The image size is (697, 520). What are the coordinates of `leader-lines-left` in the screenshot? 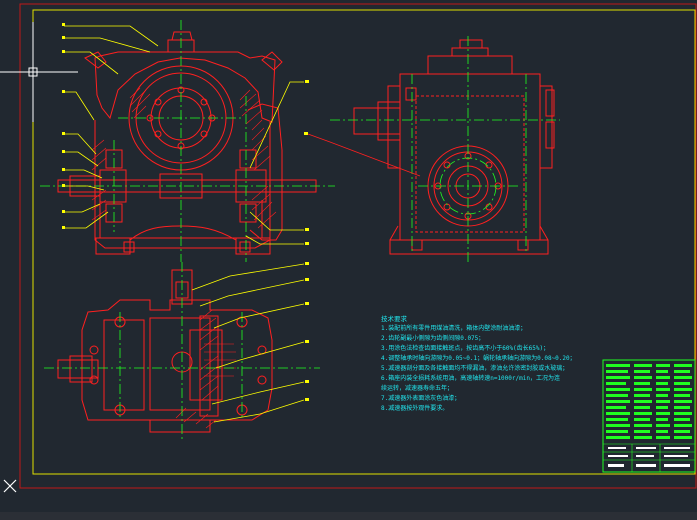 It's located at (111, 127).